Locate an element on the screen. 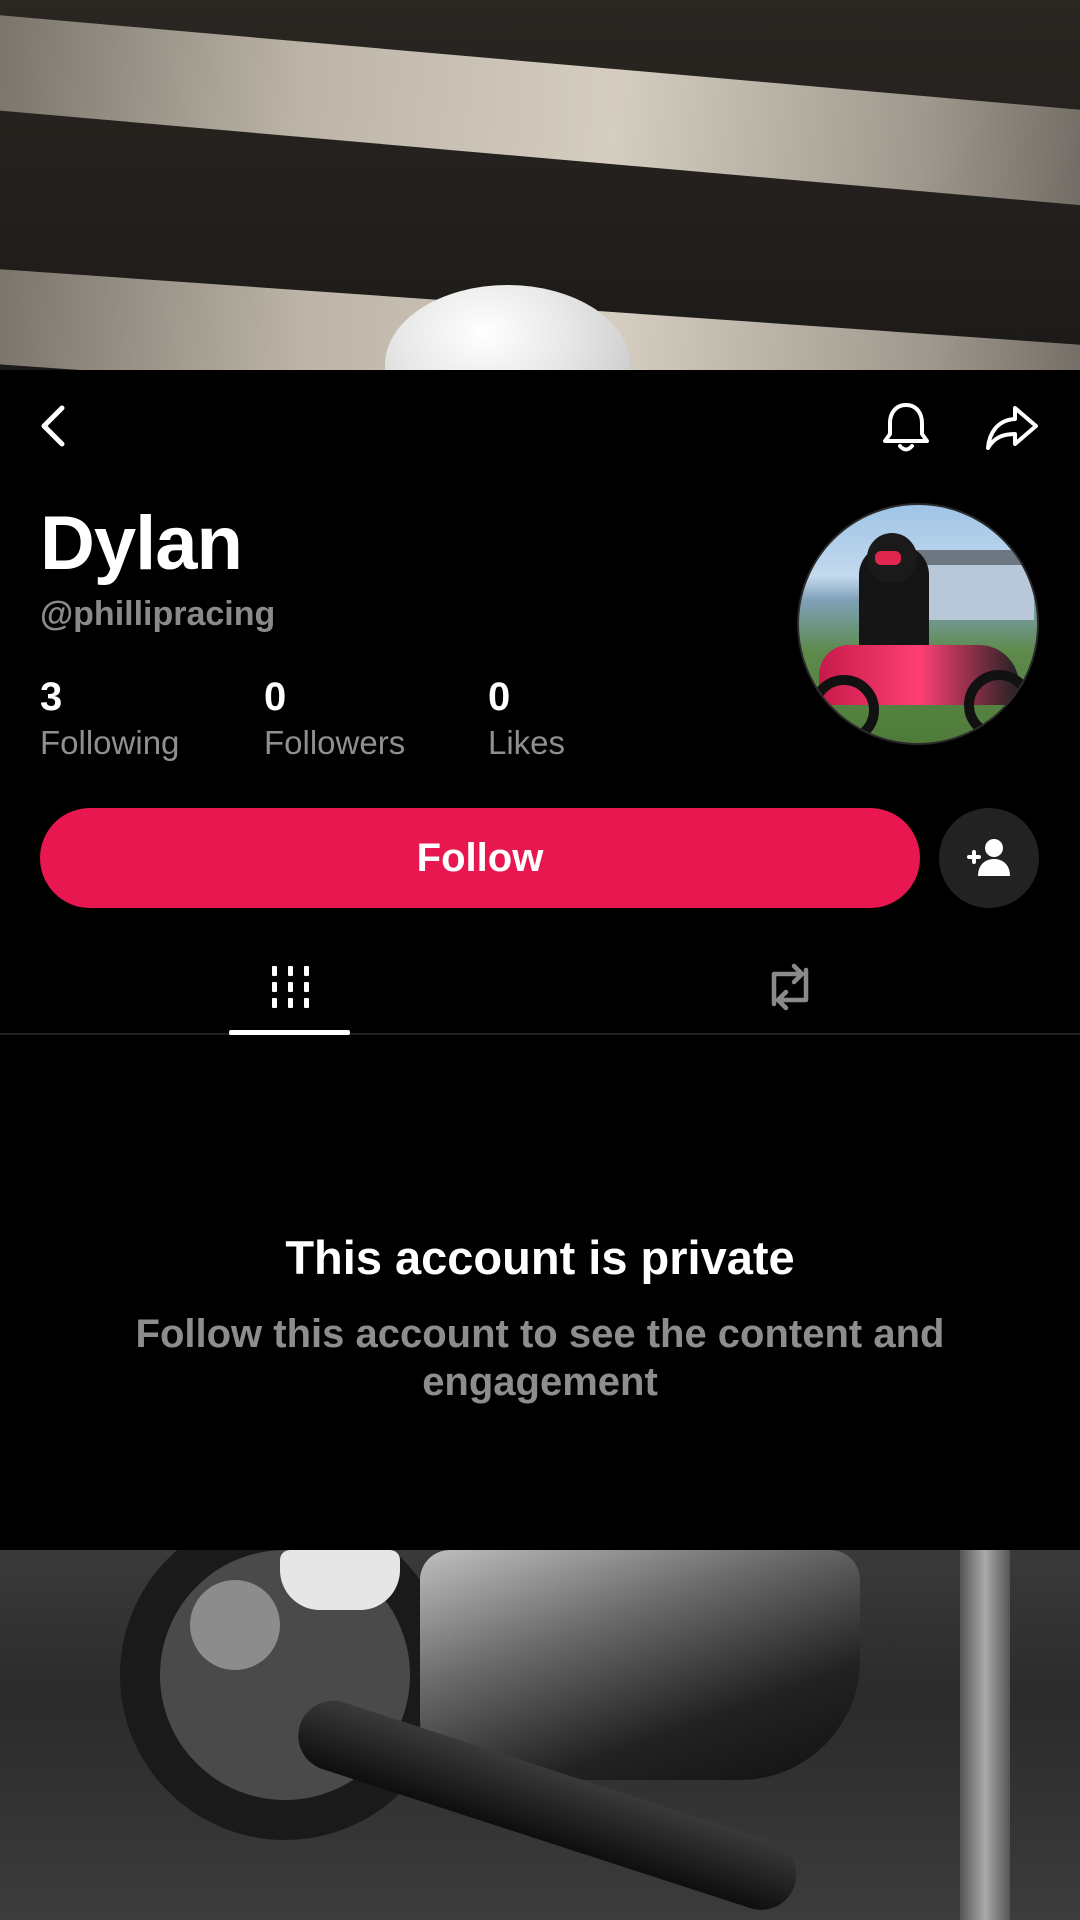  add-friend-button is located at coordinates (989, 858).